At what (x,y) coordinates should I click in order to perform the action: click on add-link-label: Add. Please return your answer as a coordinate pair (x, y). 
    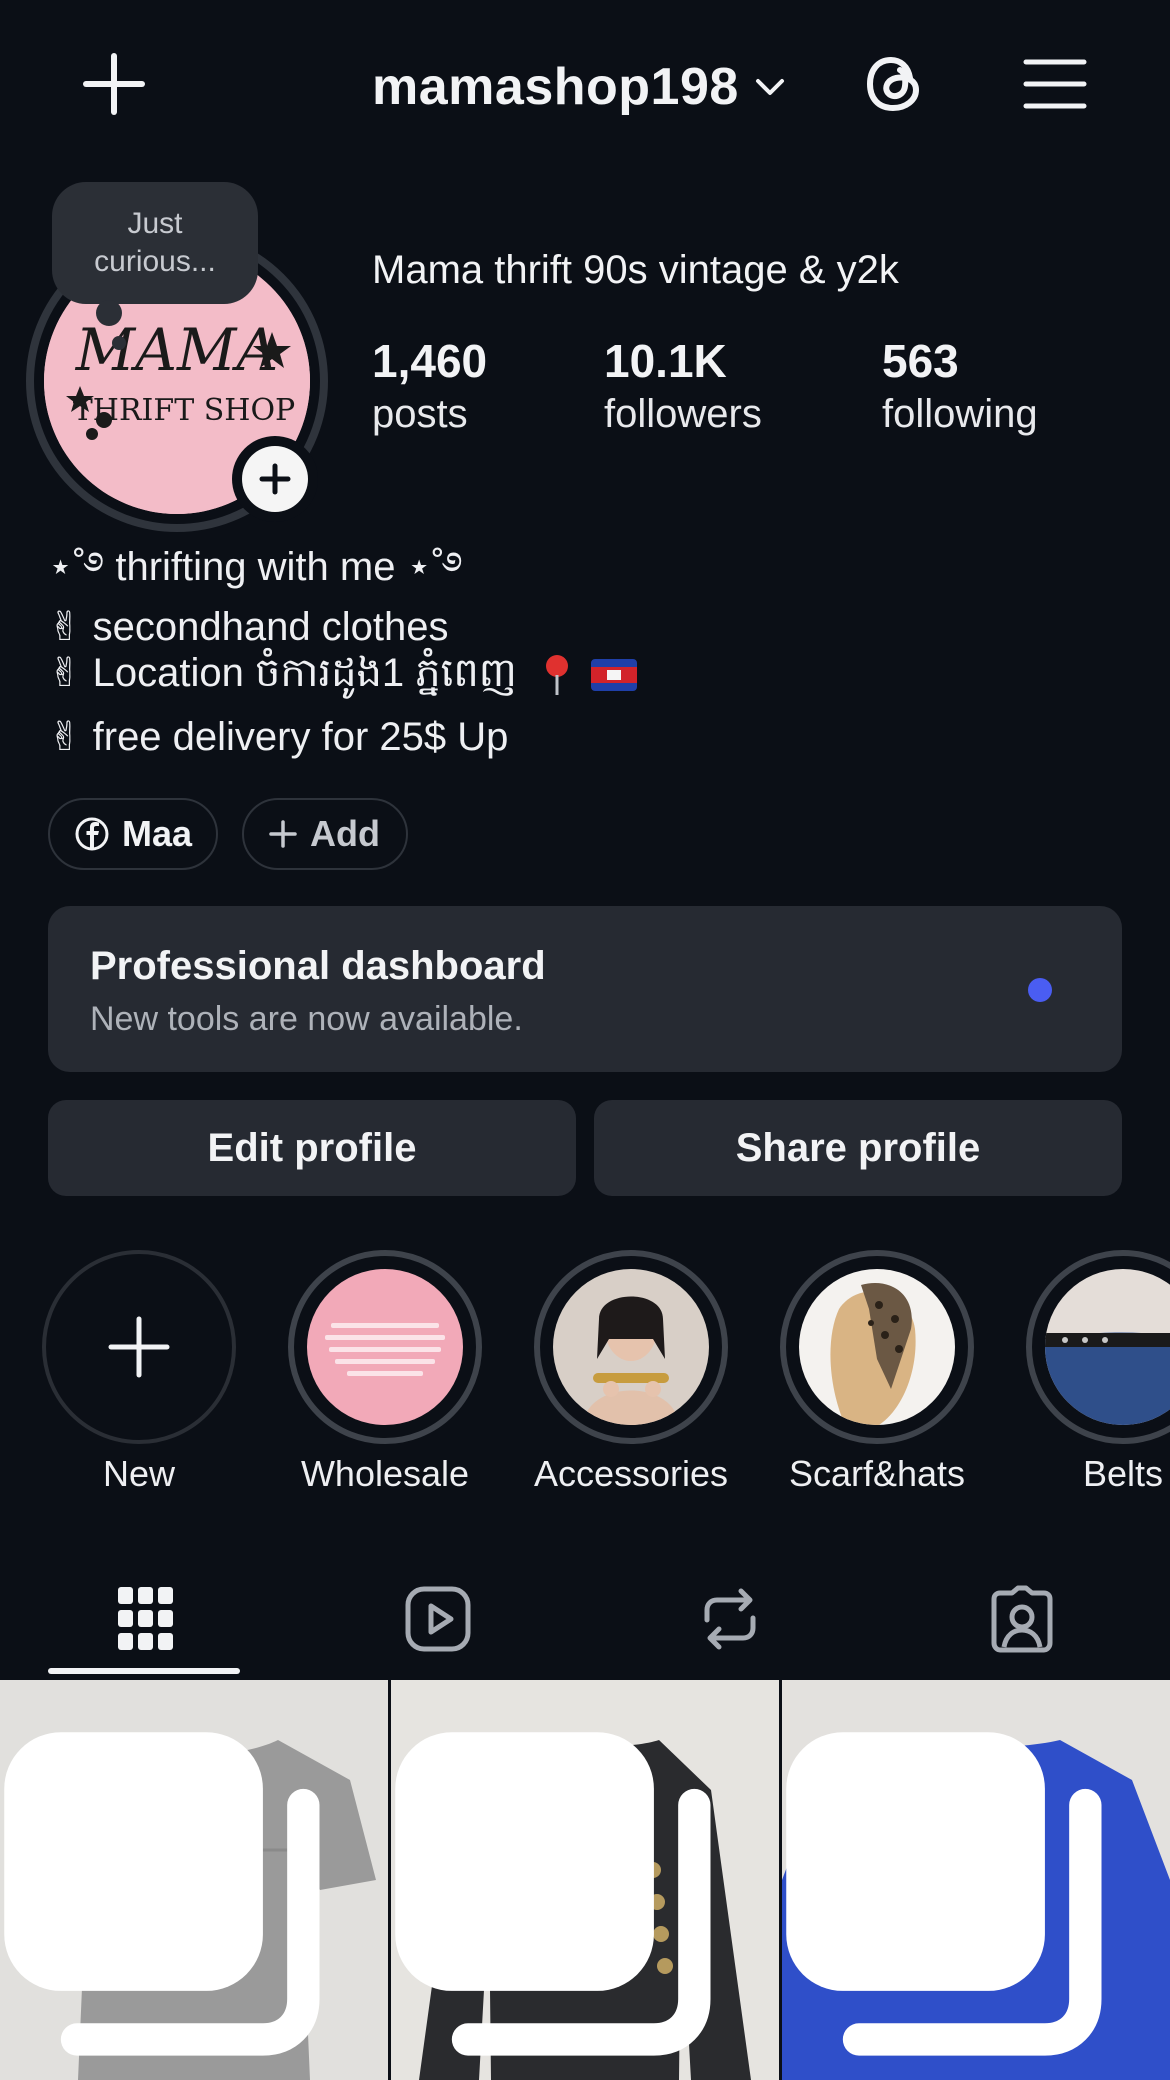
    Looking at the image, I should click on (345, 833).